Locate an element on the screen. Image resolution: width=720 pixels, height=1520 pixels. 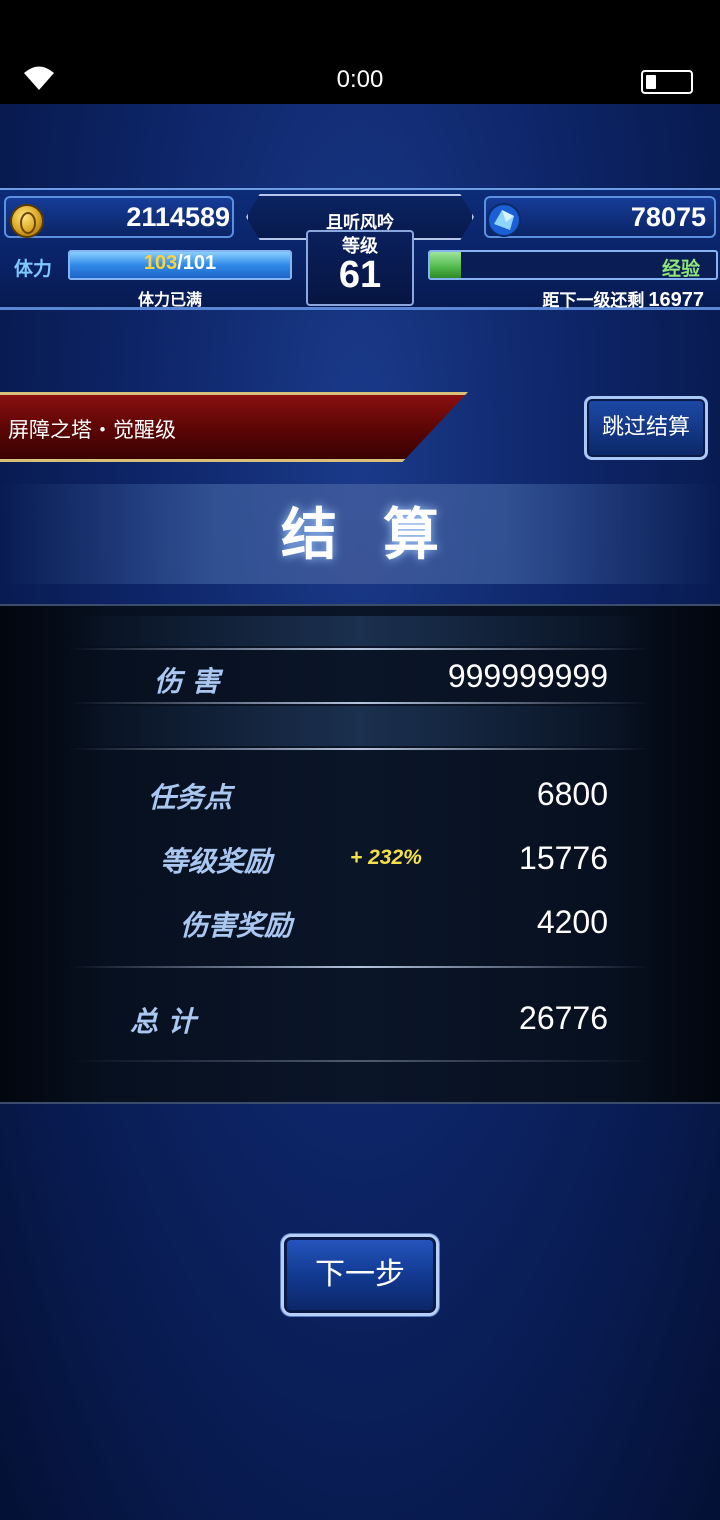
gold-amount: 2114589 is located at coordinates (178, 217).